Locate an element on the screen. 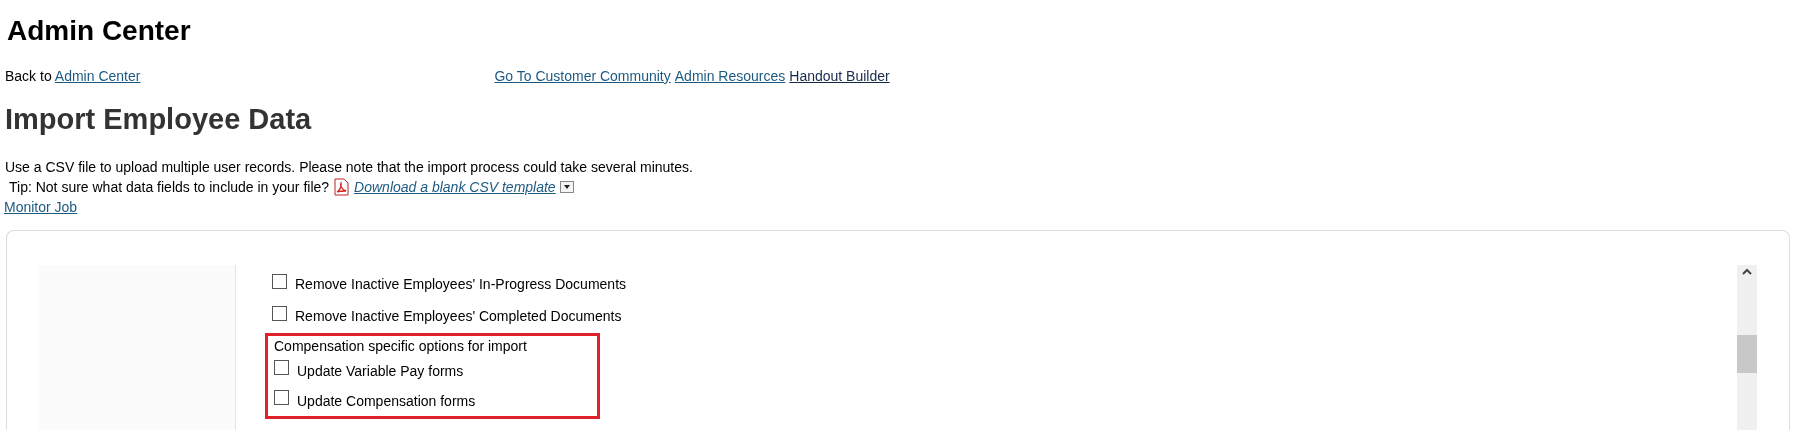 The image size is (1804, 438). section-title: Compensation specific options for import is located at coordinates (400, 346).